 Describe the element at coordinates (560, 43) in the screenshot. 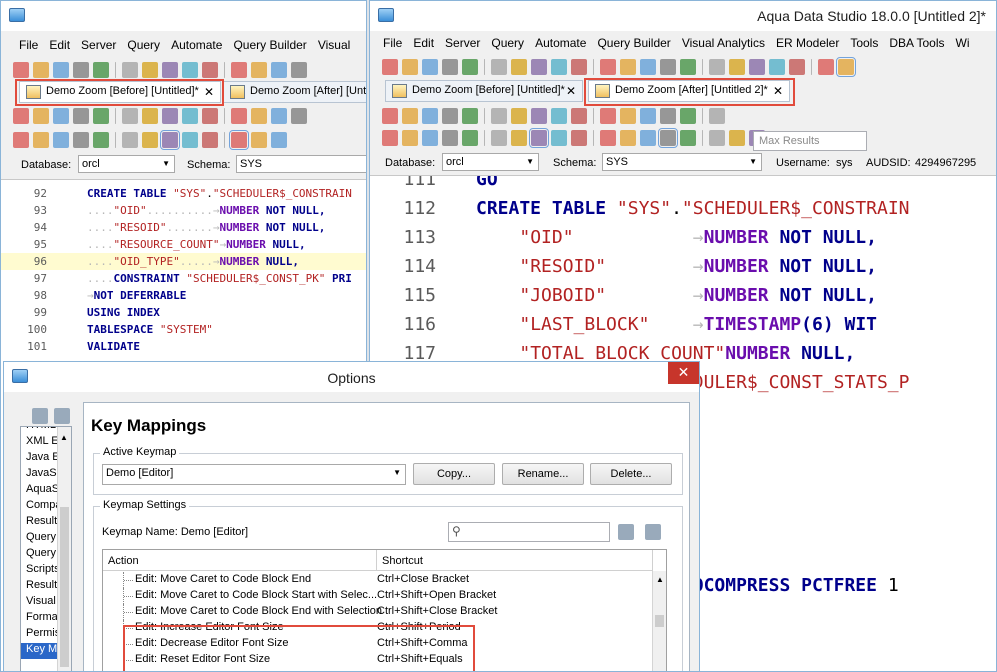

I see `menu-automate: Automate` at that location.